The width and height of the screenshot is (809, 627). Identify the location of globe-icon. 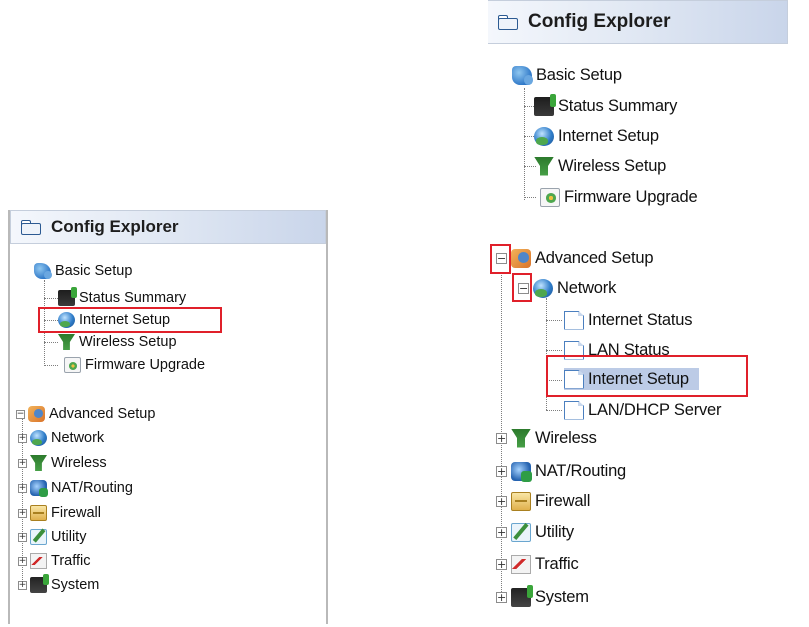
(544, 136).